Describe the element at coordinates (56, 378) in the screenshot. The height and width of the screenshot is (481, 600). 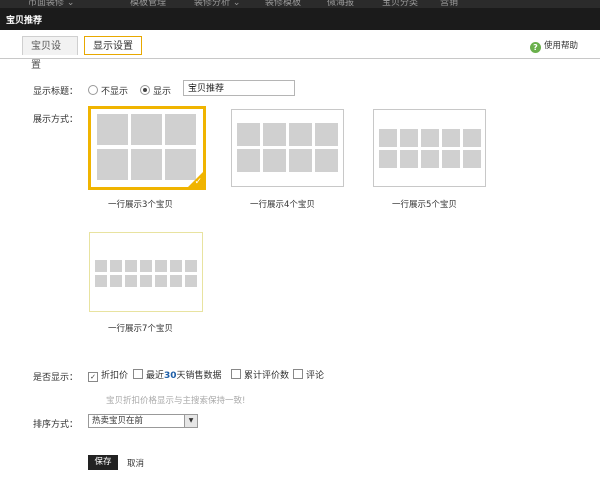
I see `display-label: 是否显示：` at that location.